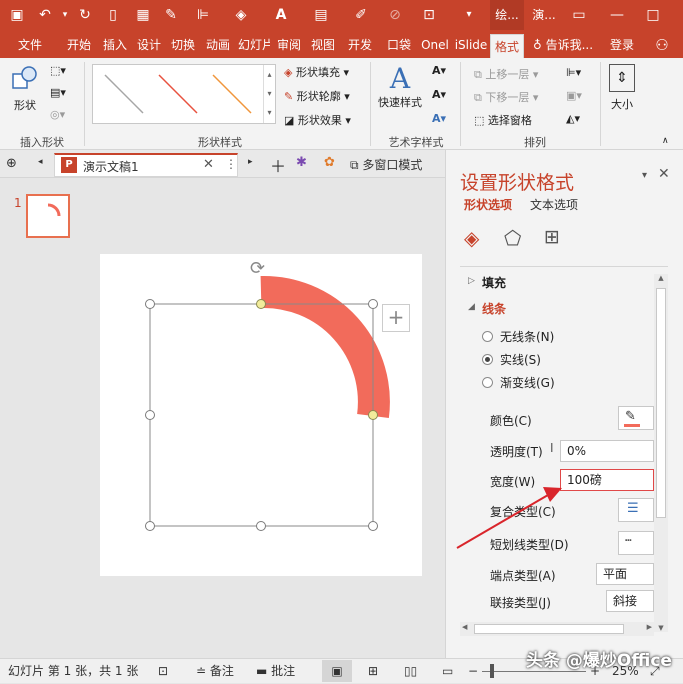 The height and width of the screenshot is (684, 683). Describe the element at coordinates (85, 15) in the screenshot. I see `redo-icon: ↻` at that location.